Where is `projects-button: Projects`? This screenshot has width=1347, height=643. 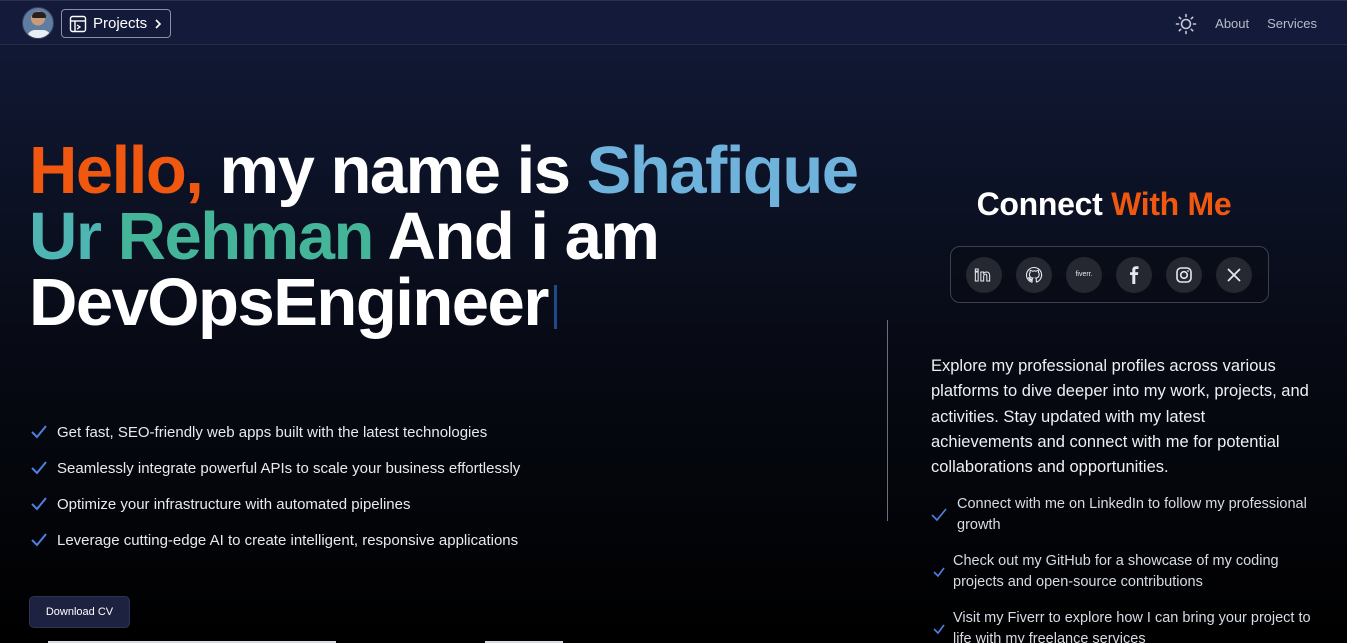 projects-button: Projects is located at coordinates (116, 23).